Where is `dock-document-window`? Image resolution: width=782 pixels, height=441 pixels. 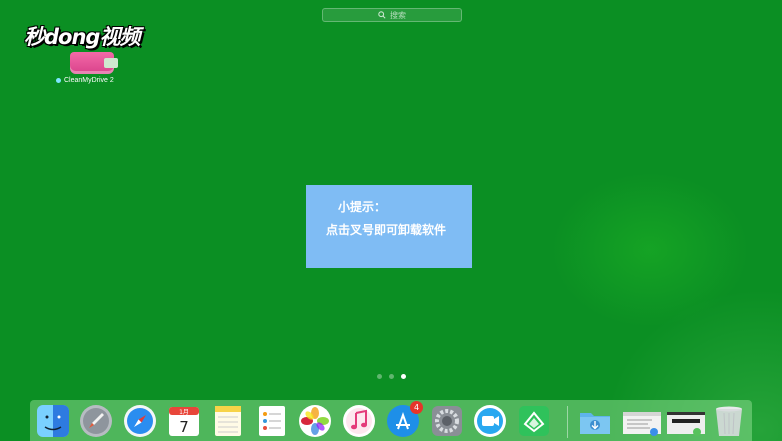
dock-document-window is located at coordinates (642, 421).